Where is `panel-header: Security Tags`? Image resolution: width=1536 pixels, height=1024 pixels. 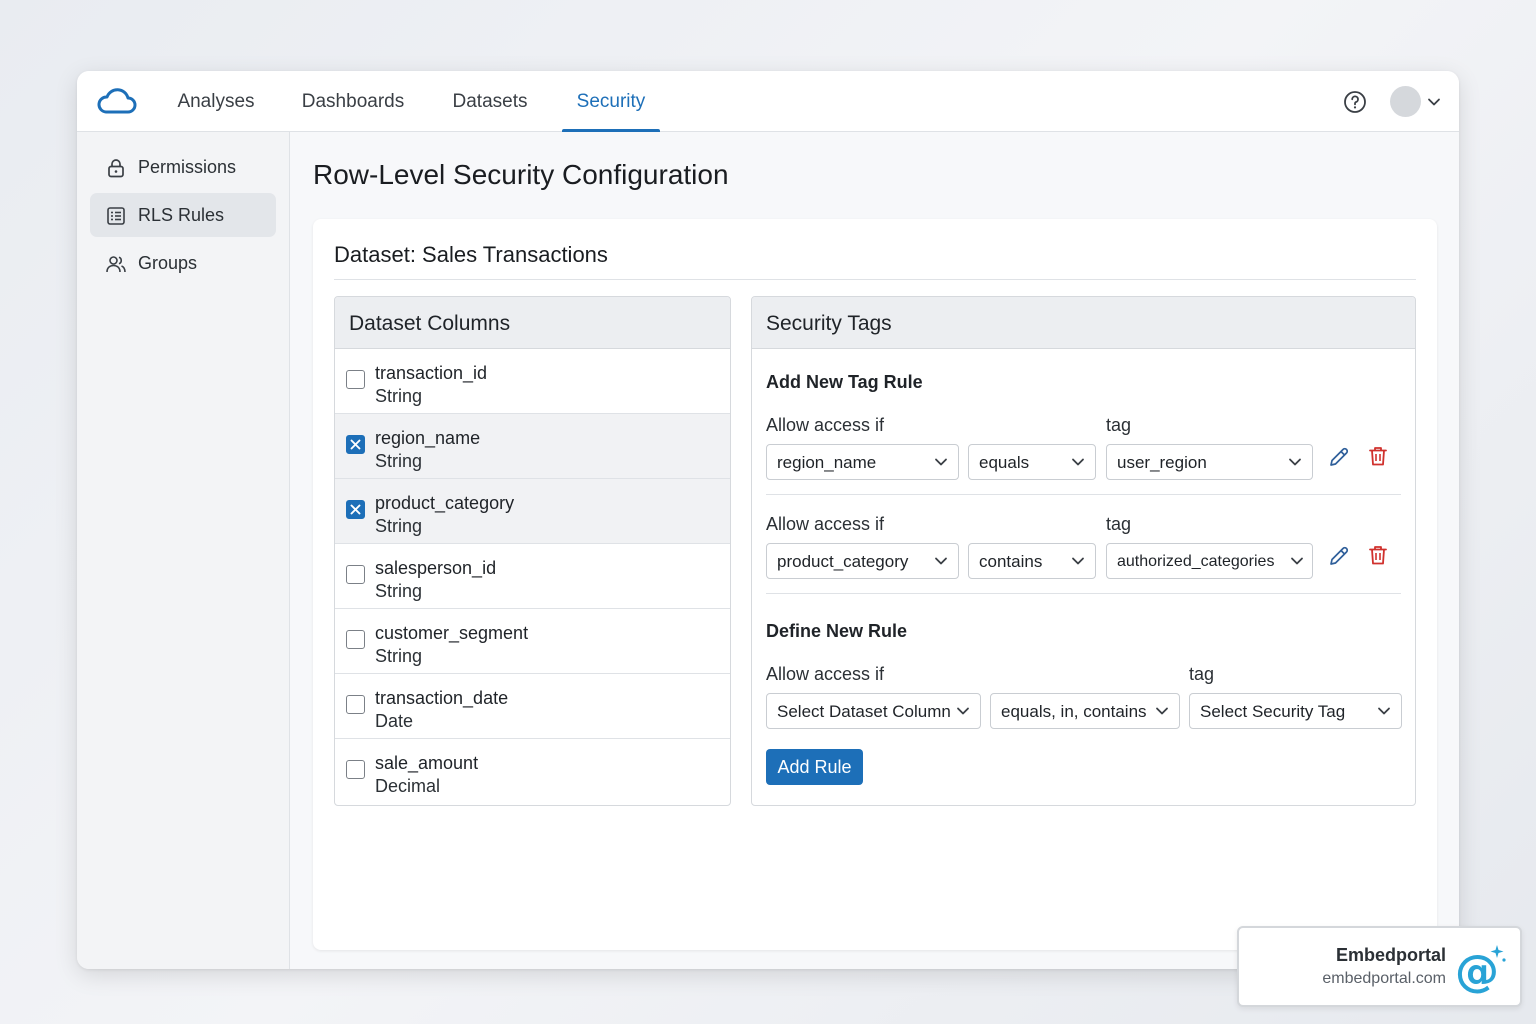 panel-header: Security Tags is located at coordinates (1083, 323).